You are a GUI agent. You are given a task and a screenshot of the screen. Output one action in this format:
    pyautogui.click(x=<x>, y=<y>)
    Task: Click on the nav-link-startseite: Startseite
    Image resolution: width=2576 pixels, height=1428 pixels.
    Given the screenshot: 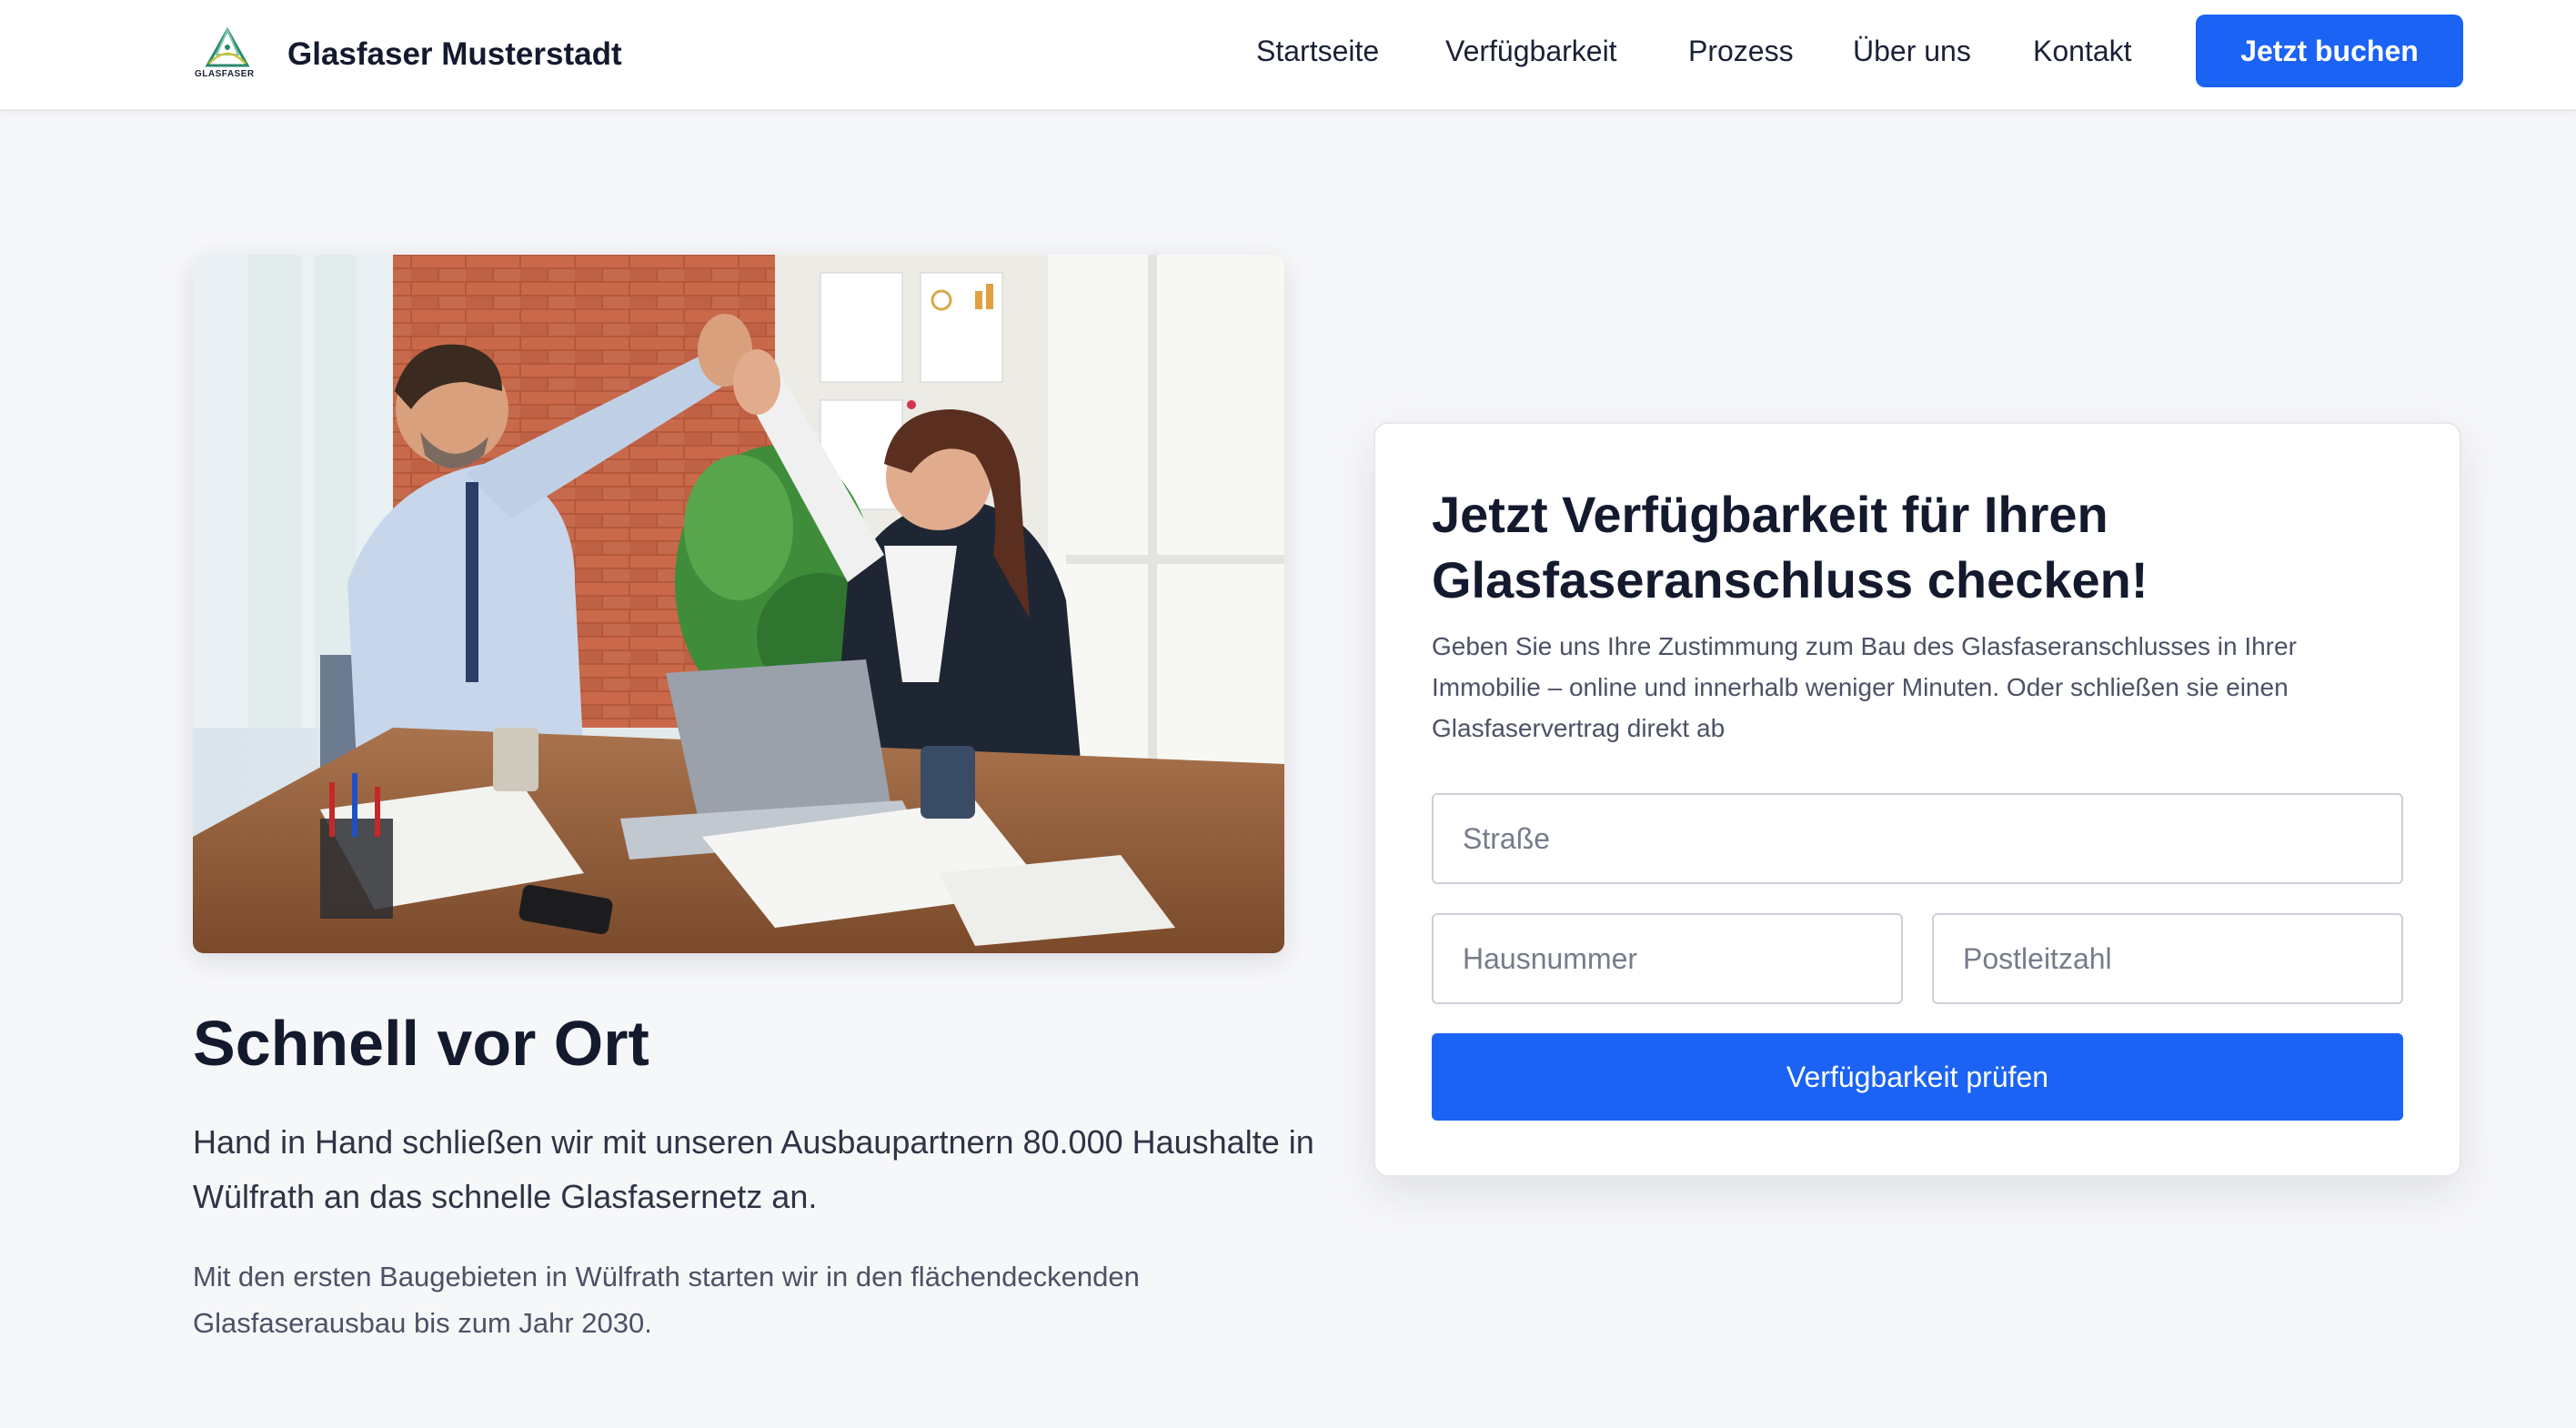 What is the action you would take?
    pyautogui.click(x=1317, y=51)
    